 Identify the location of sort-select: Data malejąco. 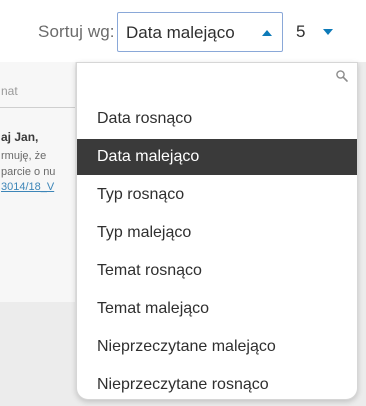
(200, 32).